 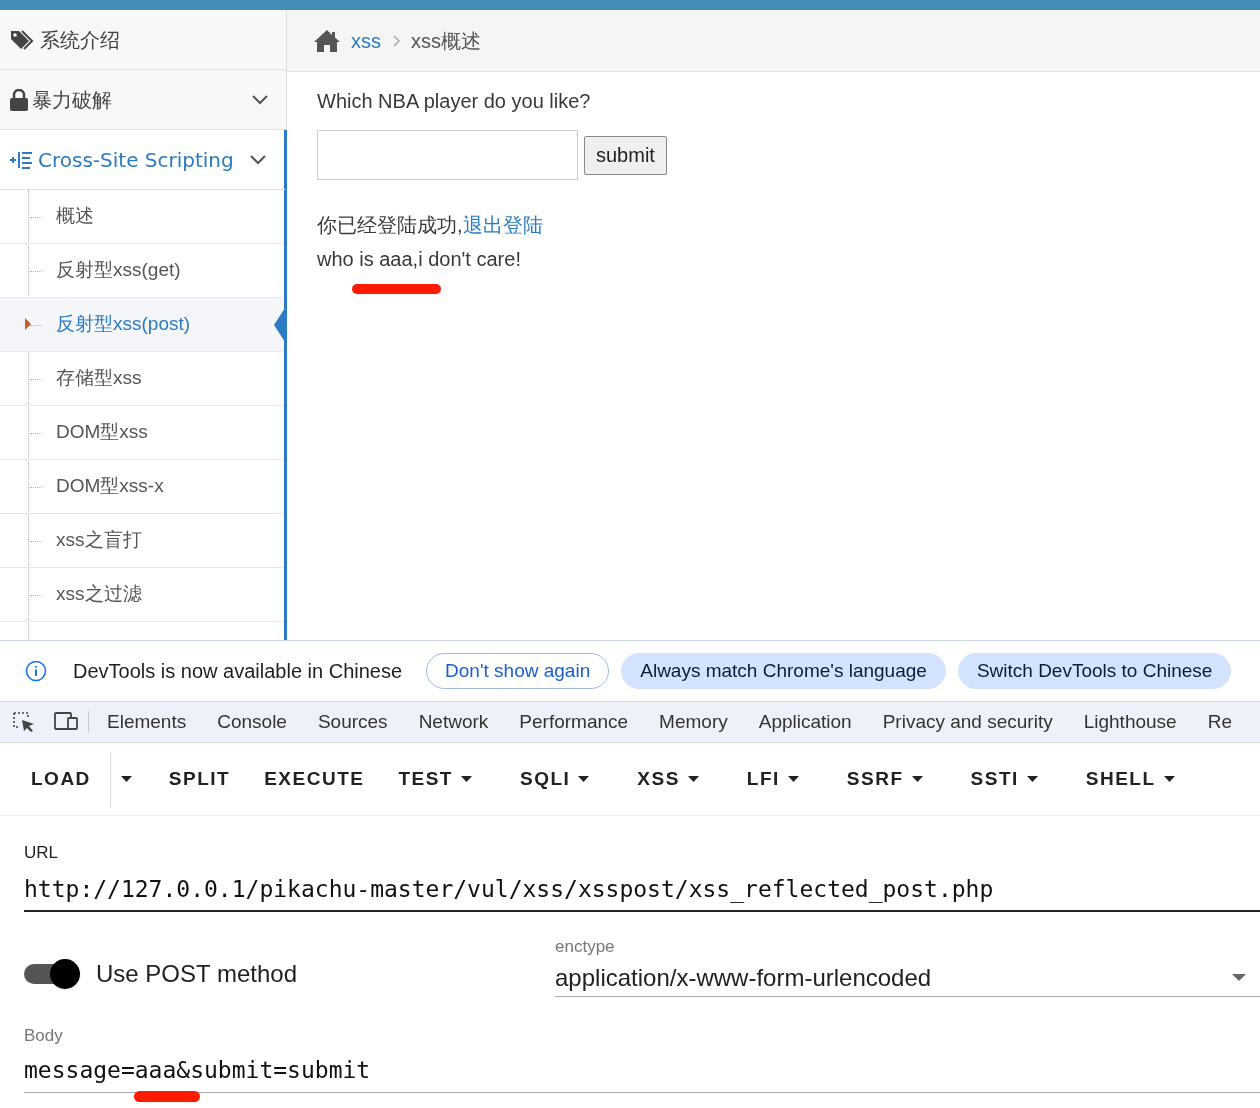 What do you see at coordinates (884, 779) in the screenshot?
I see `toolbar-button: SSRF` at bounding box center [884, 779].